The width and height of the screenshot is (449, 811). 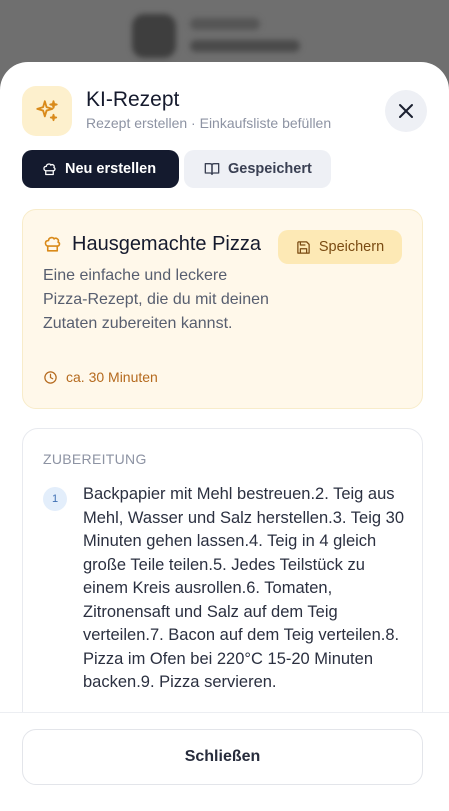 I want to click on book-open-icon, so click(x=212, y=169).